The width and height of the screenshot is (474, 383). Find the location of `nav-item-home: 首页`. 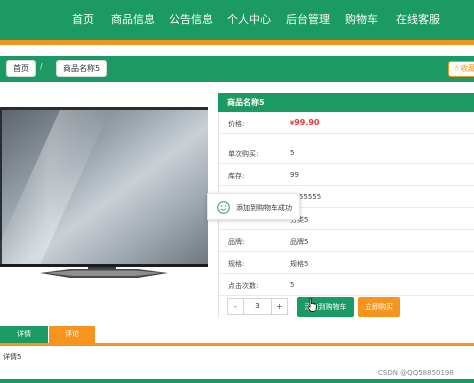

nav-item-home: 首页 is located at coordinates (83, 20).